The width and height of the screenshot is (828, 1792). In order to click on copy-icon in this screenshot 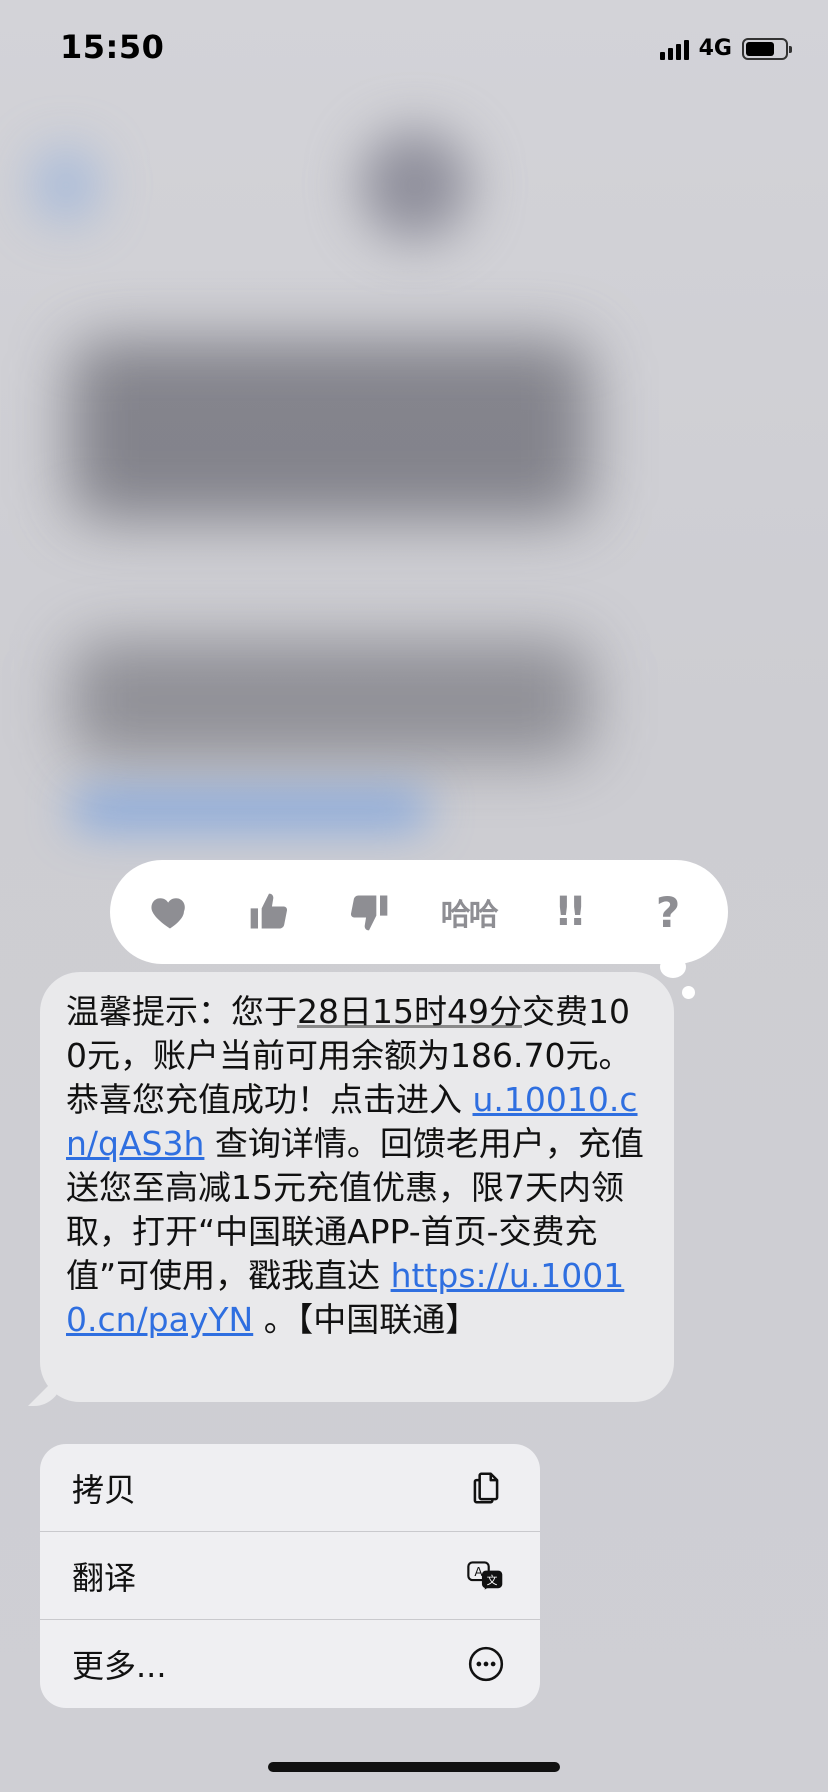, I will do `click(486, 1488)`.